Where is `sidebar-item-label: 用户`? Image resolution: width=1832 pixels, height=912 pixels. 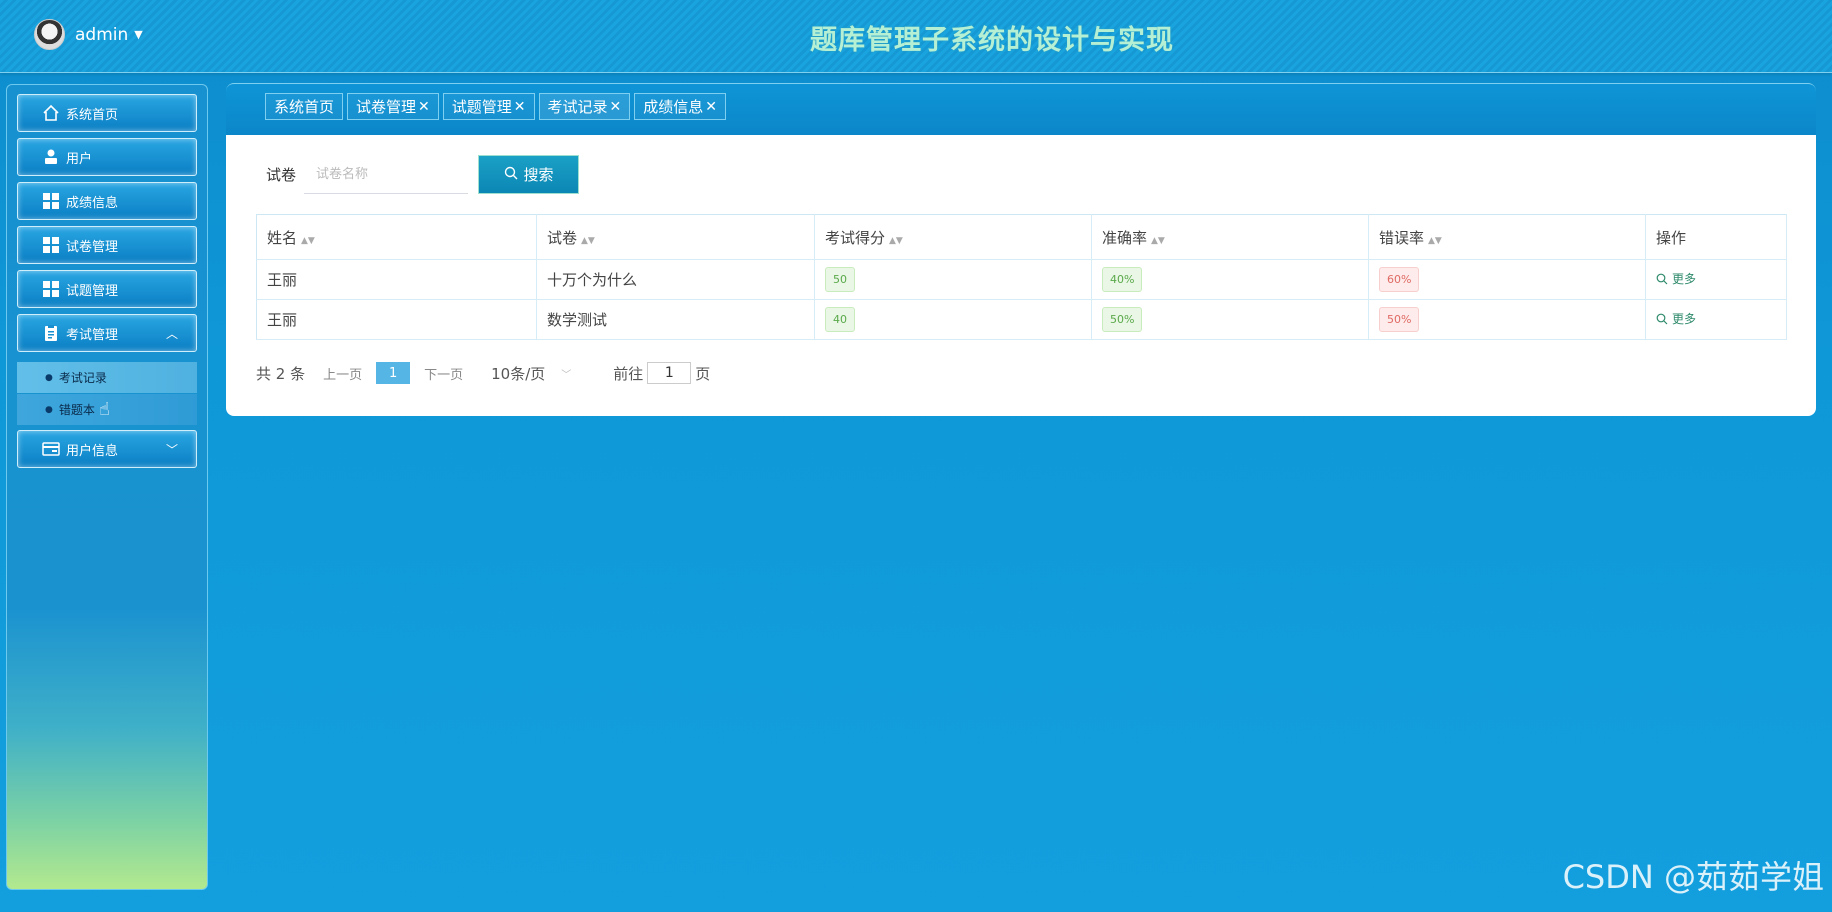
sidebar-item-label: 用户 is located at coordinates (79, 159).